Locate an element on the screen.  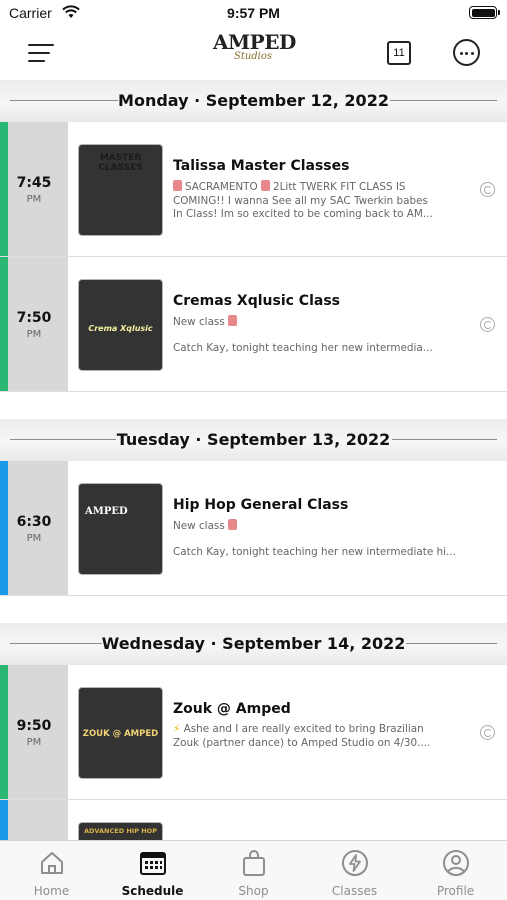
lightning-emoji-icon: ⚡ is located at coordinates (177, 729).